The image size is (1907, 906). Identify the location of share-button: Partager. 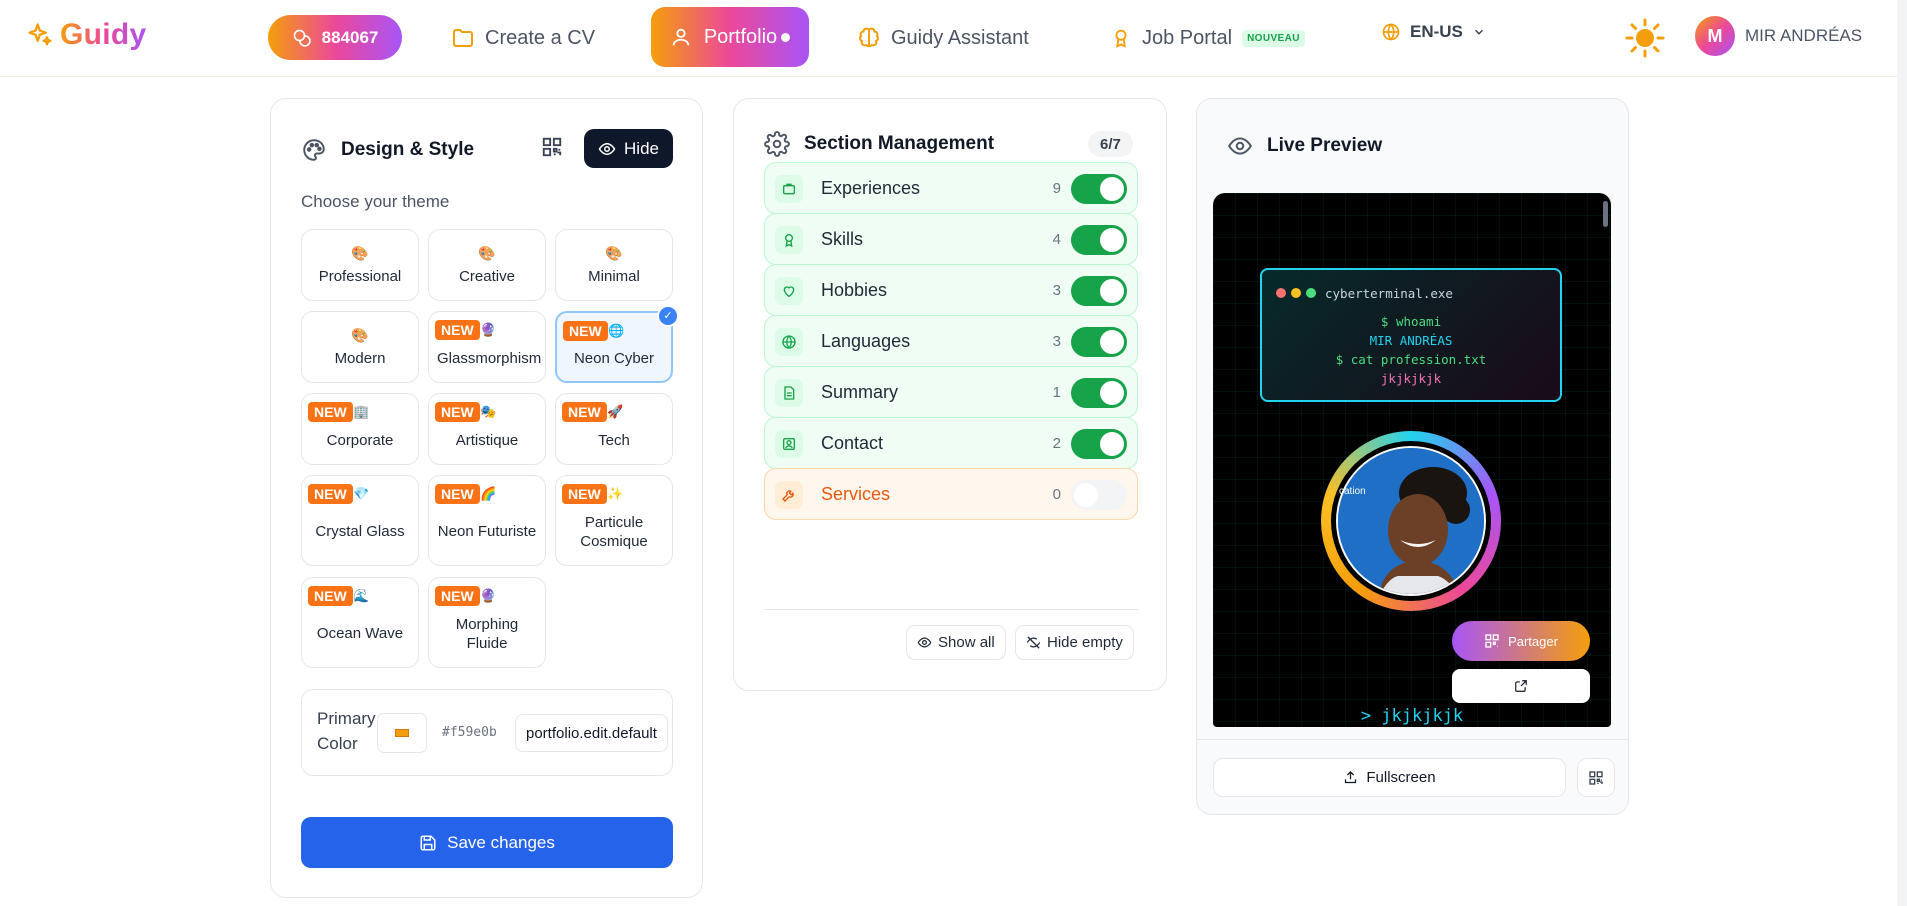
(1521, 641).